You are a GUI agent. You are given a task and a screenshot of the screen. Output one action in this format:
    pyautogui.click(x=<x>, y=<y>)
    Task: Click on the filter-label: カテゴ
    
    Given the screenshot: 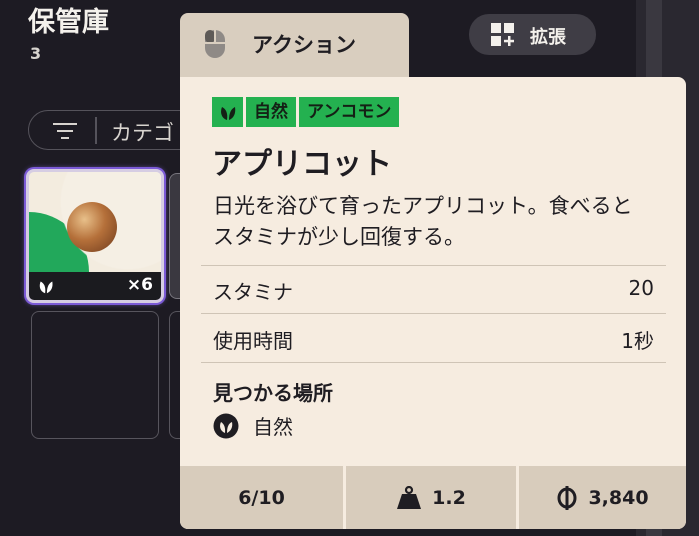 What is the action you would take?
    pyautogui.click(x=142, y=133)
    